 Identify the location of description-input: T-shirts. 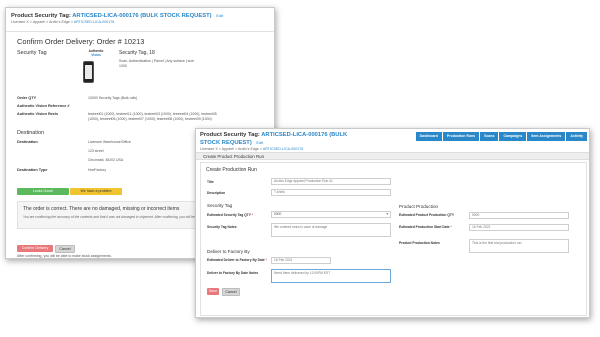
(331, 192).